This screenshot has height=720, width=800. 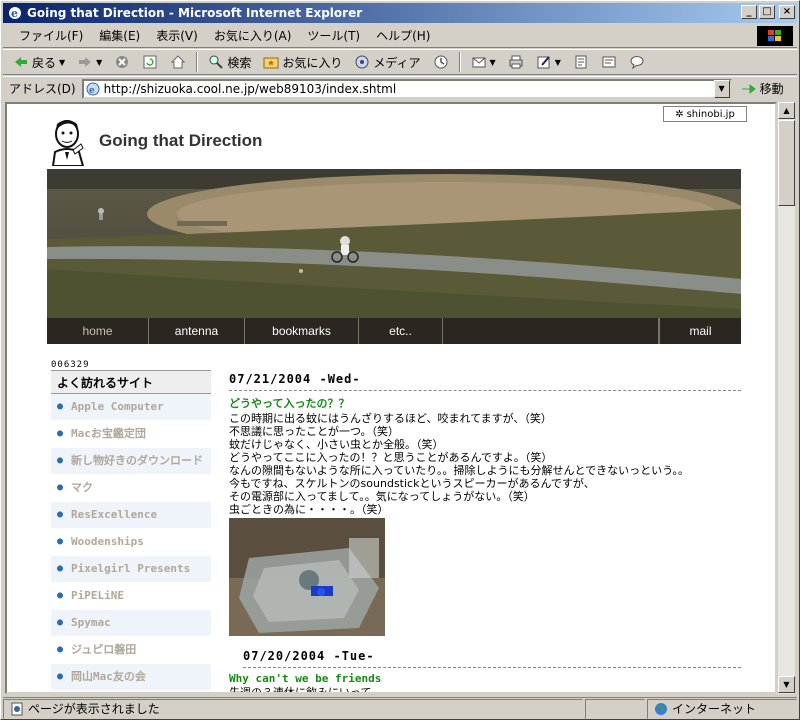 I want to click on document-icon, so click(x=581, y=62).